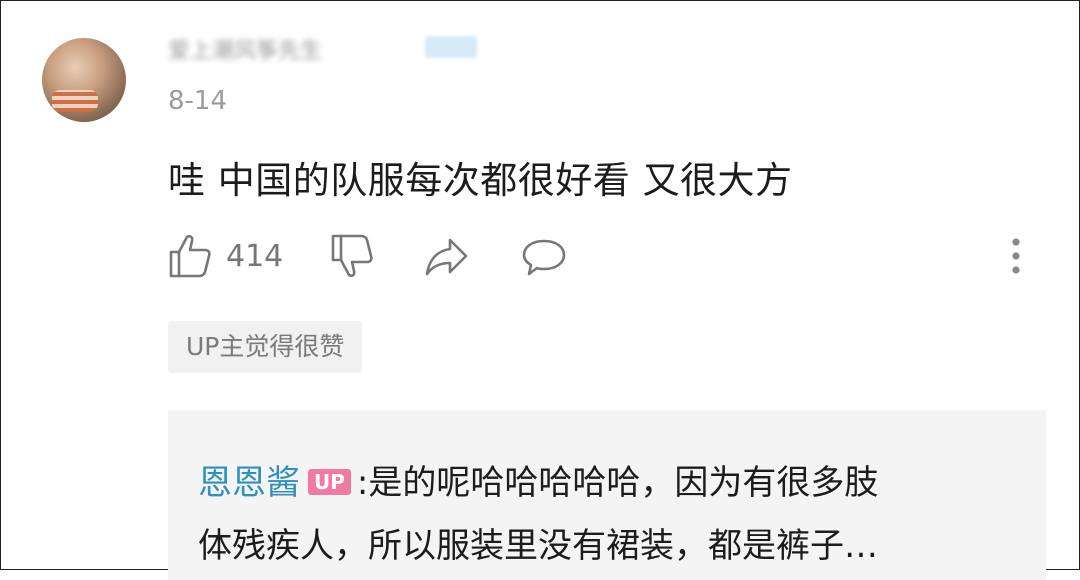  Describe the element at coordinates (198, 101) in the screenshot. I see `comment-date: 8-14` at that location.